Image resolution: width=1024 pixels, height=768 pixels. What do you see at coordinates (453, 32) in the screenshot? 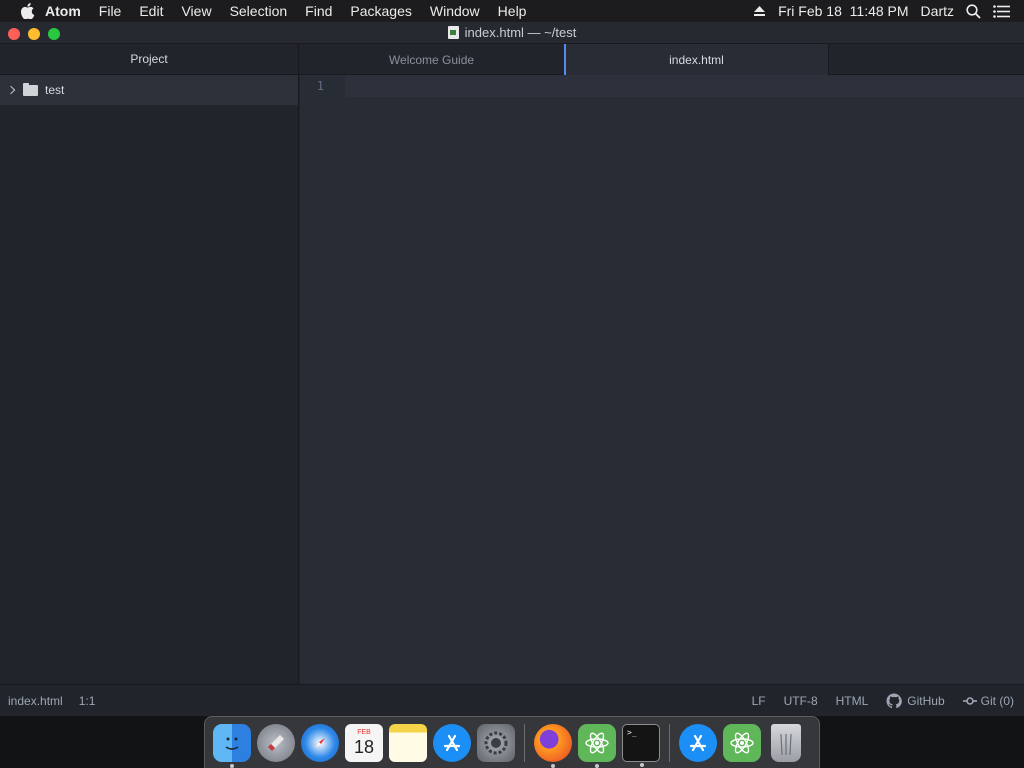
I see `html-file-icon` at bounding box center [453, 32].